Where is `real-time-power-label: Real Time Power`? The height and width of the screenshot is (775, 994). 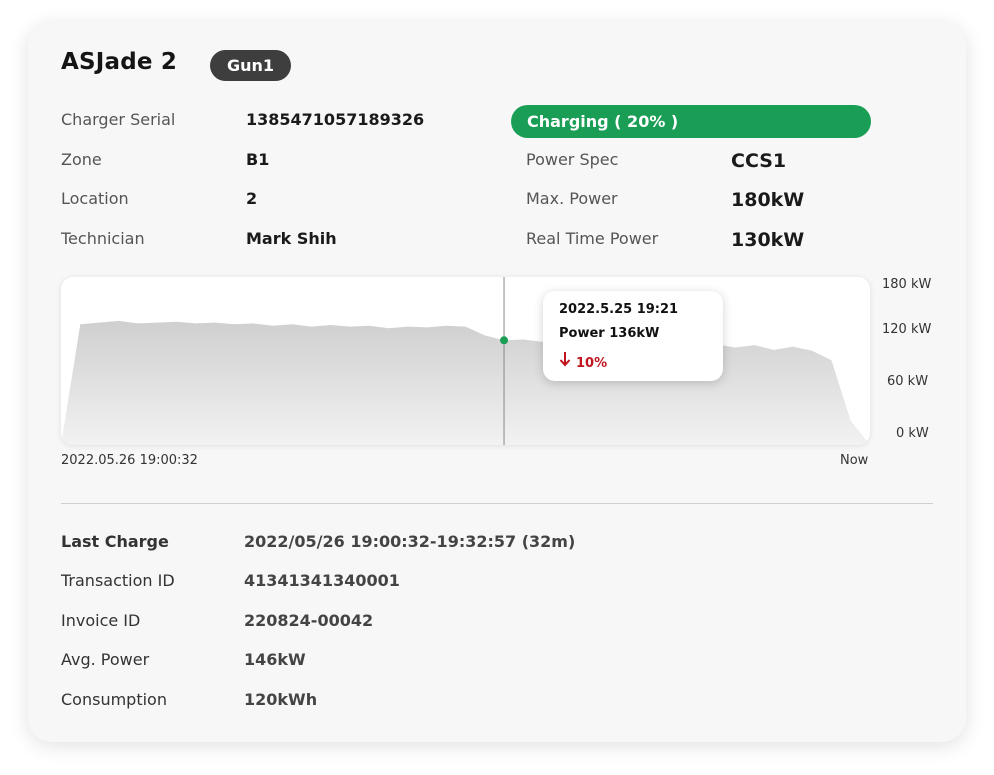 real-time-power-label: Real Time Power is located at coordinates (592, 238).